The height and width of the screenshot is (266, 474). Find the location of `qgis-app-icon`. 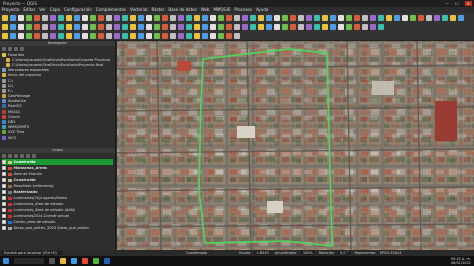

qgis-app-icon is located at coordinates (96, 261).